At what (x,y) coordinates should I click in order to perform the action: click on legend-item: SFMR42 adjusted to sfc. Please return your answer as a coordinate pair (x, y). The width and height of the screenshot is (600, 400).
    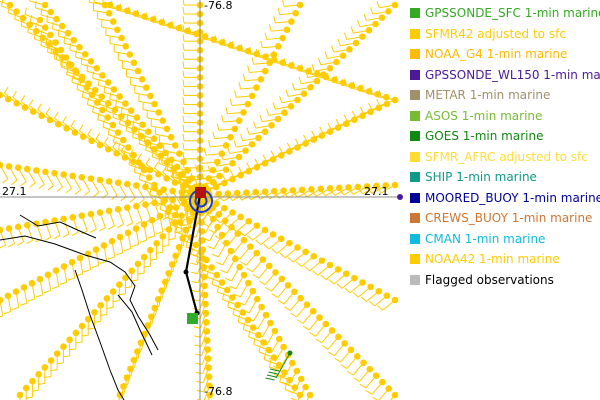
    Looking at the image, I should click on (504, 36).